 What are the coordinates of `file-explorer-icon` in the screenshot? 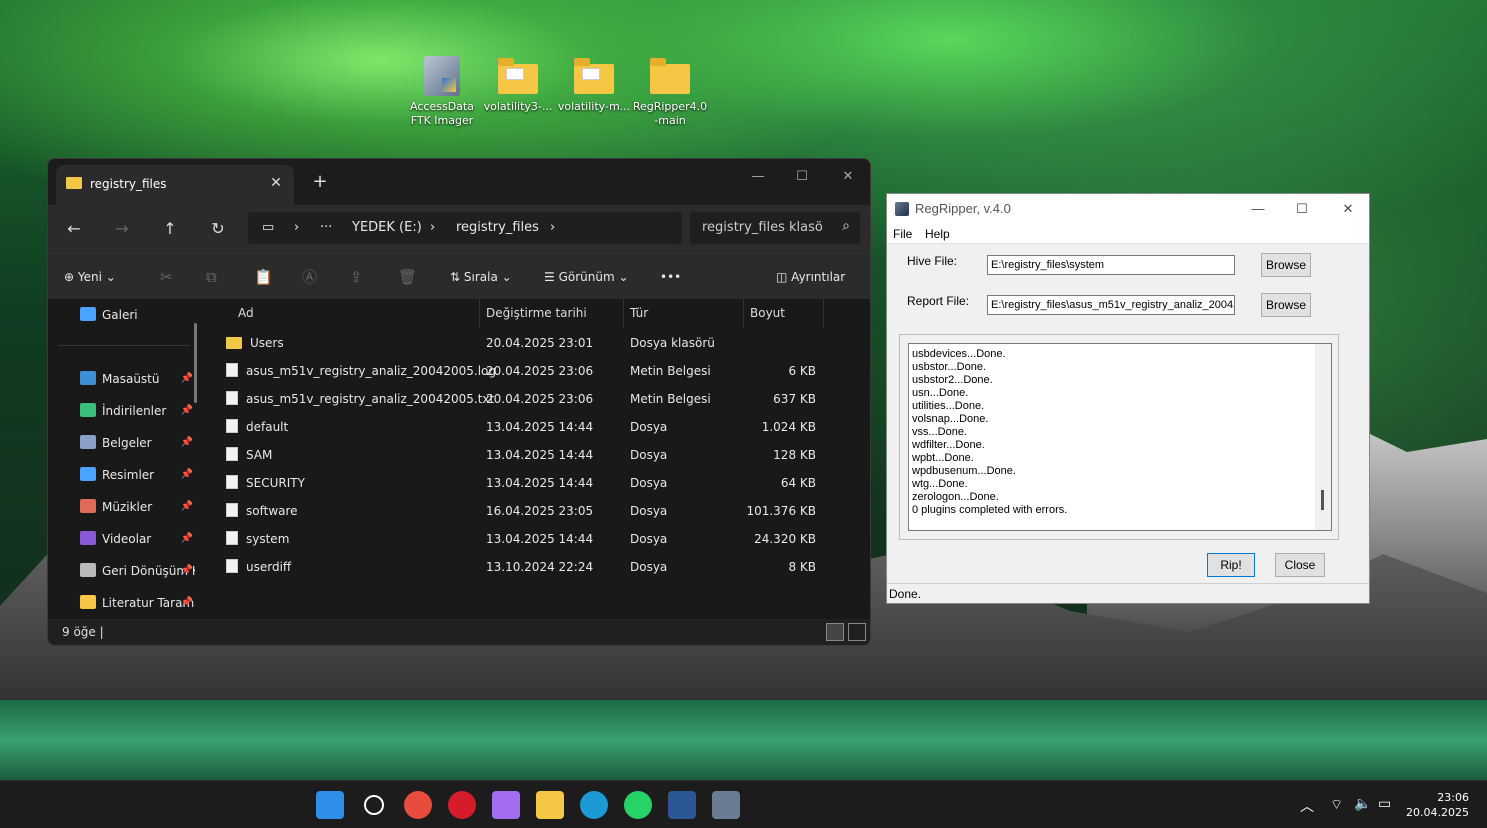 It's located at (550, 805).